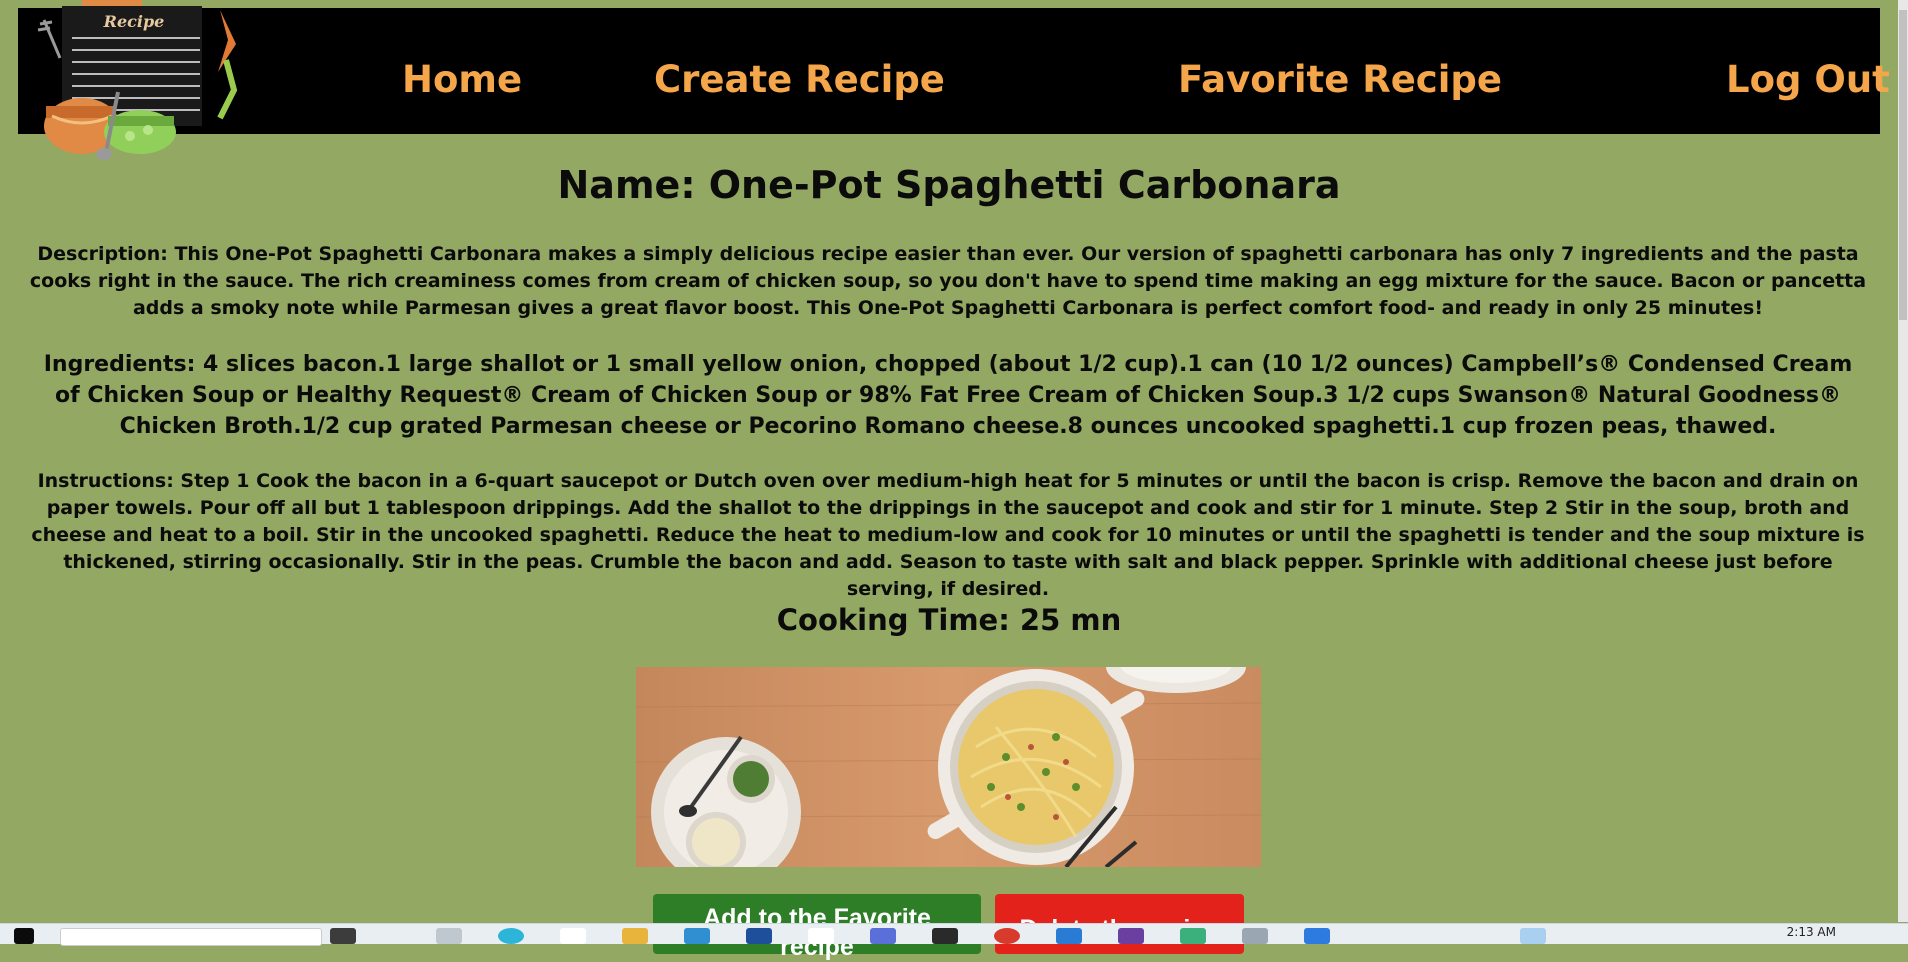  What do you see at coordinates (573, 936) in the screenshot?
I see `notepad-icon` at bounding box center [573, 936].